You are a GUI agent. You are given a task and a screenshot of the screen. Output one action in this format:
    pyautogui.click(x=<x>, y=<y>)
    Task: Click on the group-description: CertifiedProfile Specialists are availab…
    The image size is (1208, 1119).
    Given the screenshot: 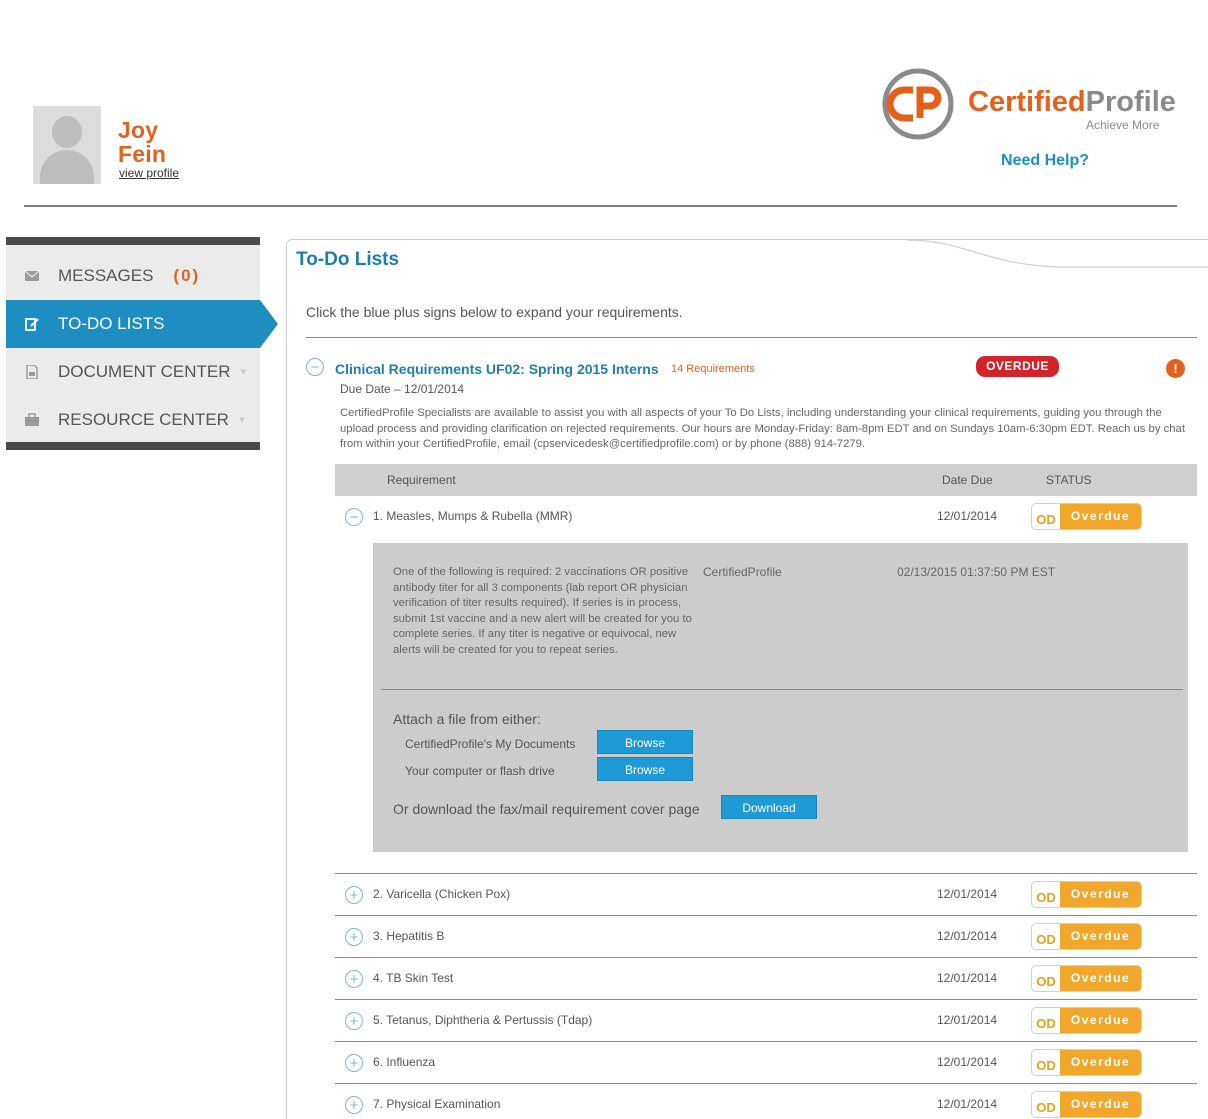 What is the action you would take?
    pyautogui.click(x=762, y=428)
    